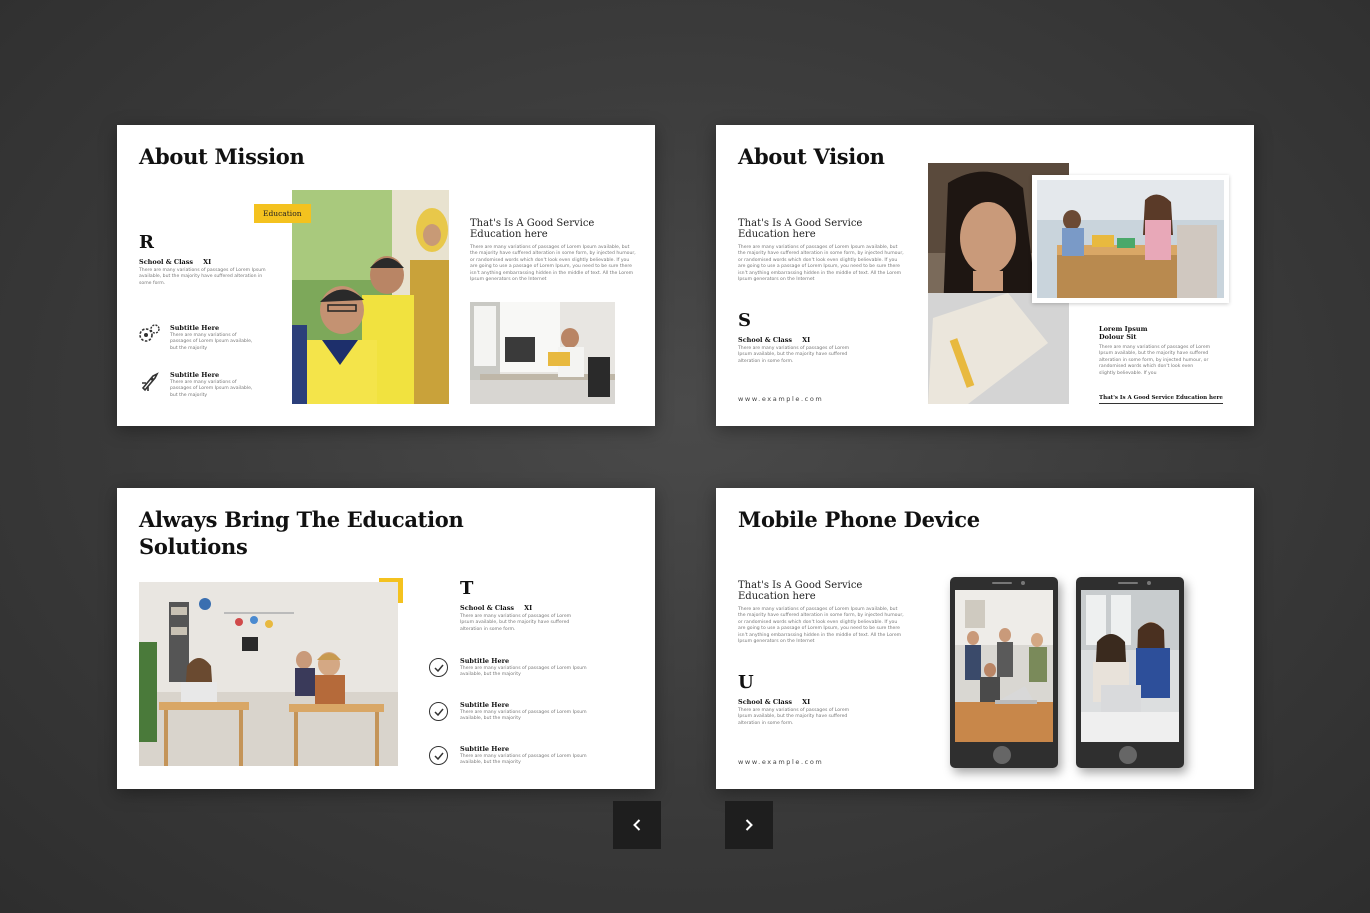 The width and height of the screenshot is (1370, 913). Describe the element at coordinates (268, 674) in the screenshot. I see `classroom-photo` at that location.